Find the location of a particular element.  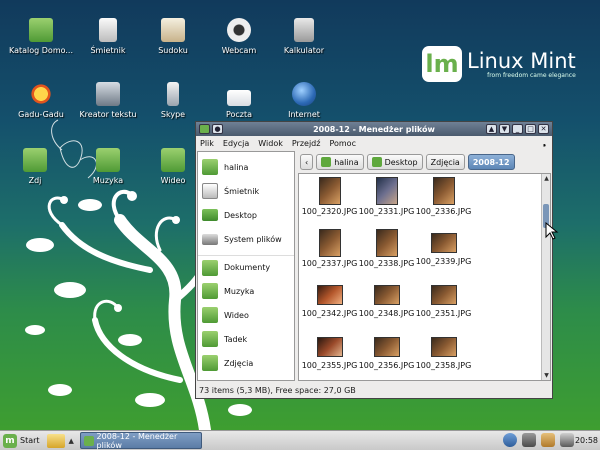

file-item: 100_2358.JPG is located at coordinates (443, 356).